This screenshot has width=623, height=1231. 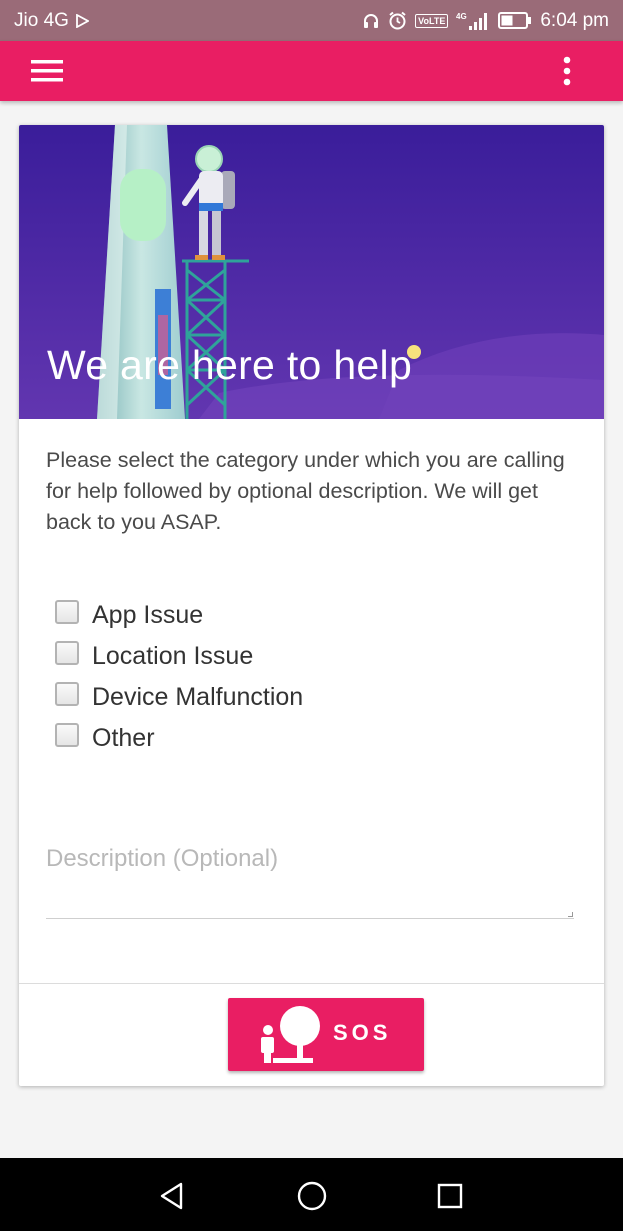 What do you see at coordinates (450, 1196) in the screenshot?
I see `recents-icon` at bounding box center [450, 1196].